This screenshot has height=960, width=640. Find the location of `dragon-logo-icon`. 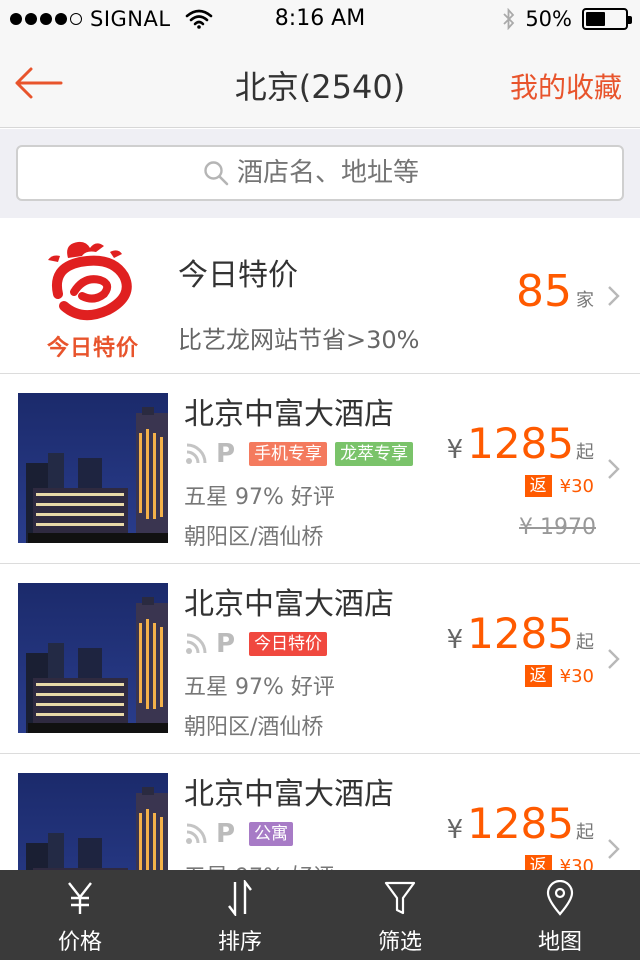

dragon-logo-icon is located at coordinates (90, 281).